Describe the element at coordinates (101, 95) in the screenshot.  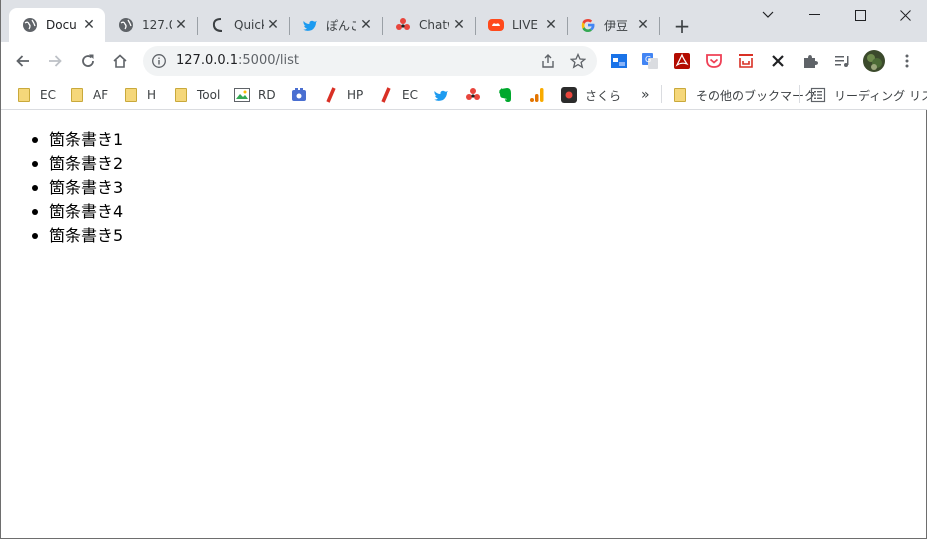
I see `bookmark-label: AF` at that location.